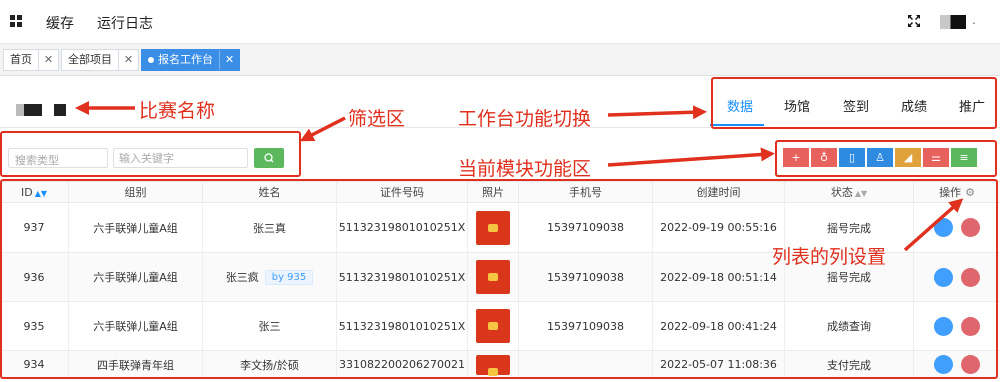 This screenshot has height=382, width=1000. What do you see at coordinates (16, 21) in the screenshot?
I see `menu-grid-icon` at bounding box center [16, 21].